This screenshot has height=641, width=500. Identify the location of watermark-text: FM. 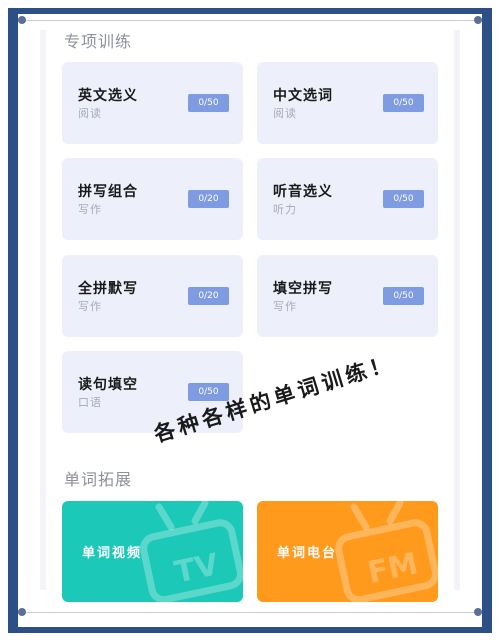
(393, 568).